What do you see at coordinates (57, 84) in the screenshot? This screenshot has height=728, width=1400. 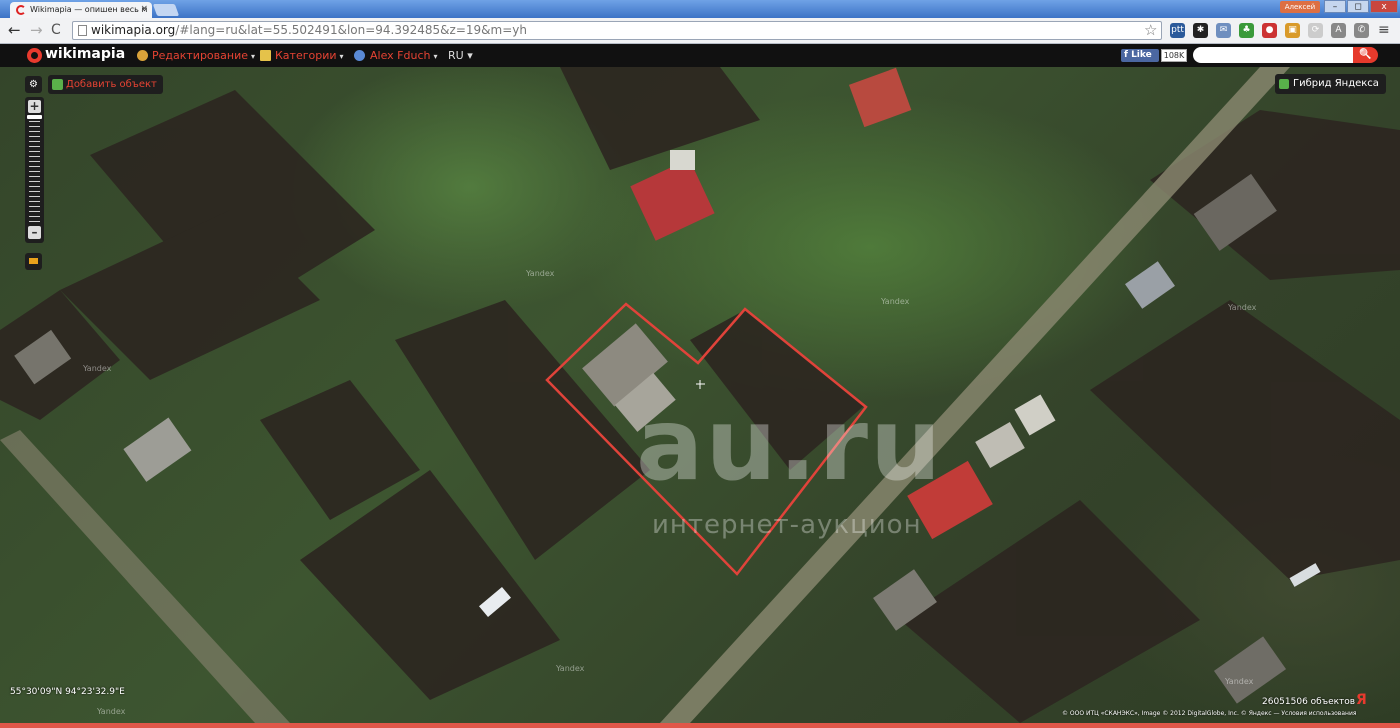 I see `add-object-icon` at bounding box center [57, 84].